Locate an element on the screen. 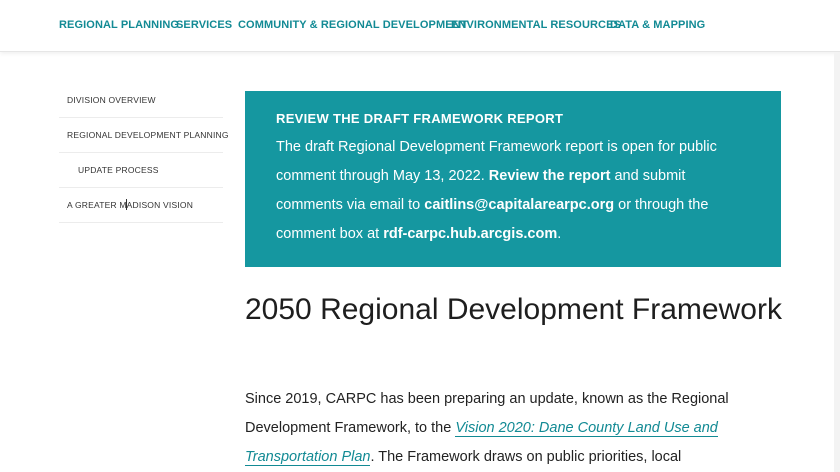 This screenshot has width=840, height=472. sidebar-item-label-part: ADISON VISION is located at coordinates (160, 205).